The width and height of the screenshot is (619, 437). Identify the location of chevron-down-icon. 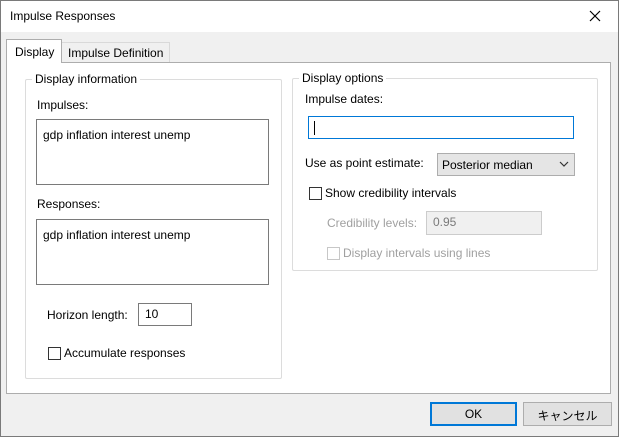
(564, 164).